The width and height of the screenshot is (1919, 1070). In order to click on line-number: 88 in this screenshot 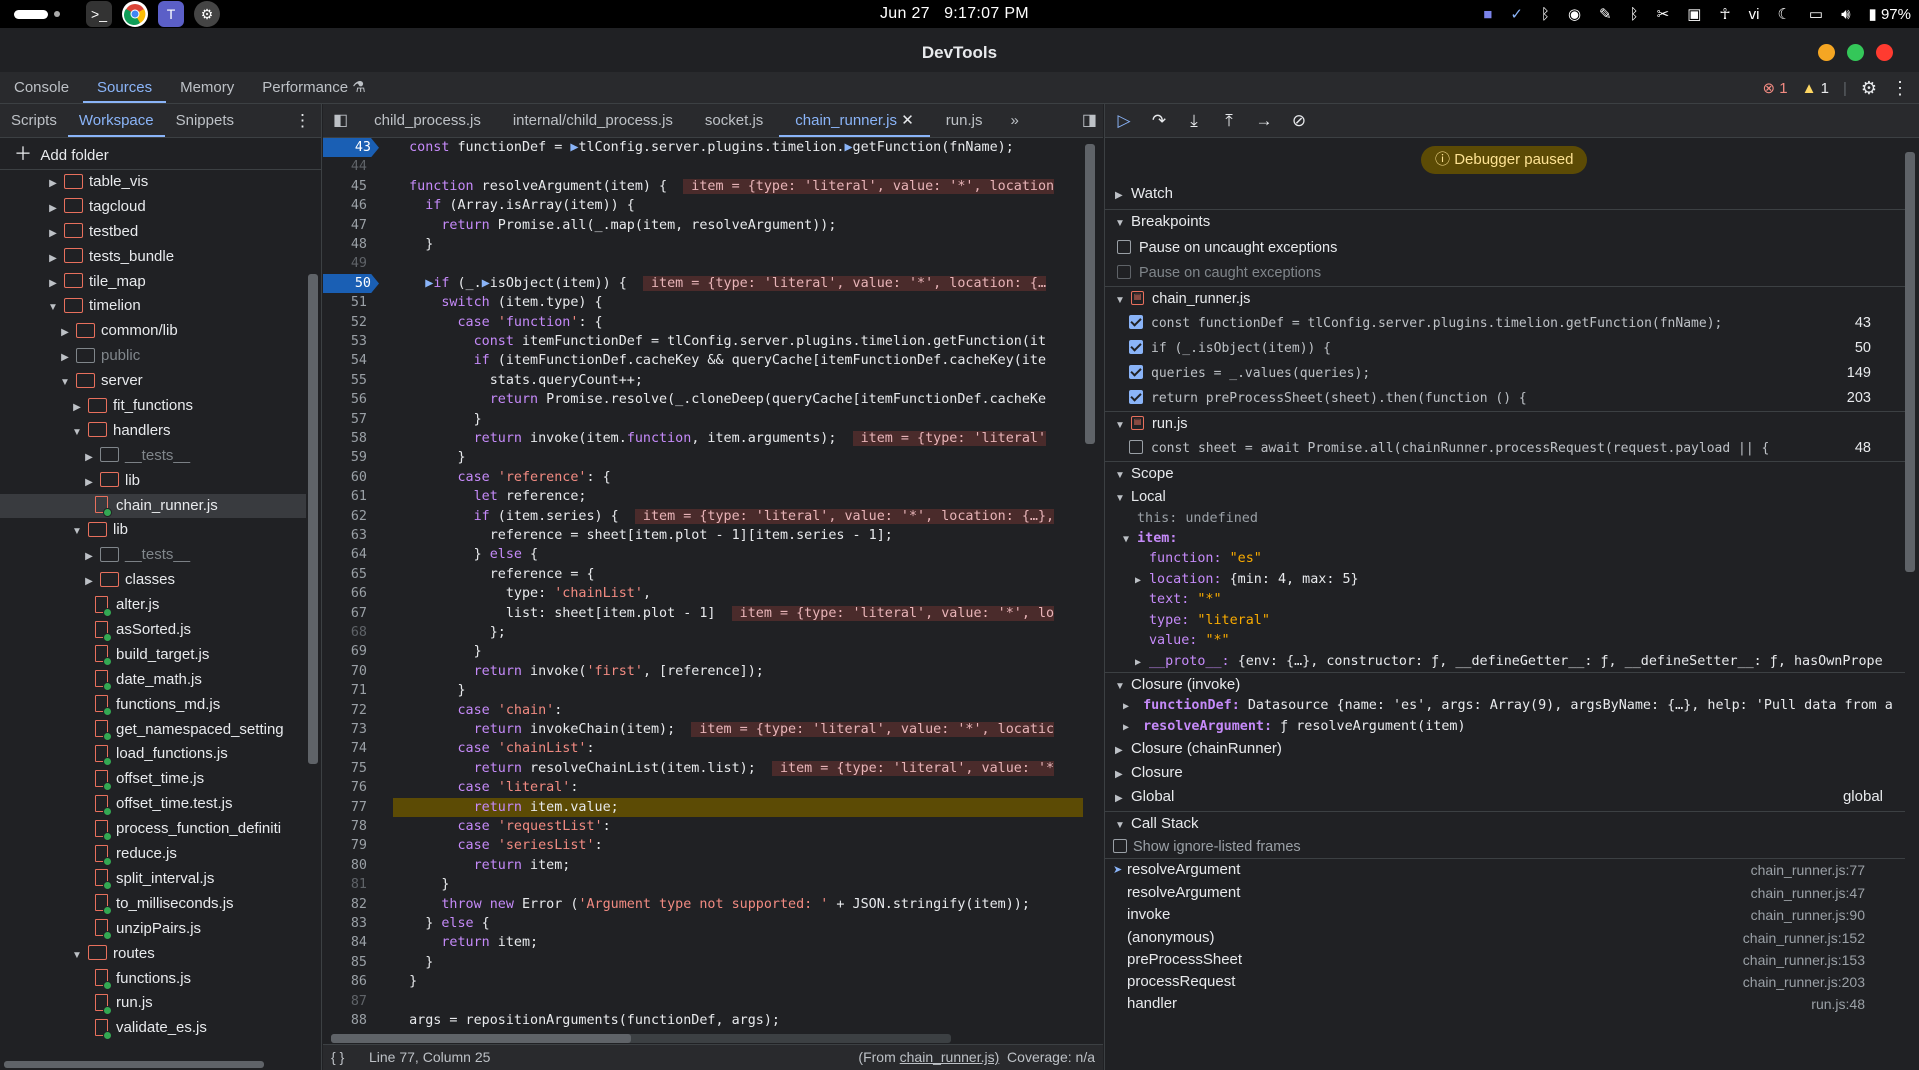, I will do `click(349, 1019)`.